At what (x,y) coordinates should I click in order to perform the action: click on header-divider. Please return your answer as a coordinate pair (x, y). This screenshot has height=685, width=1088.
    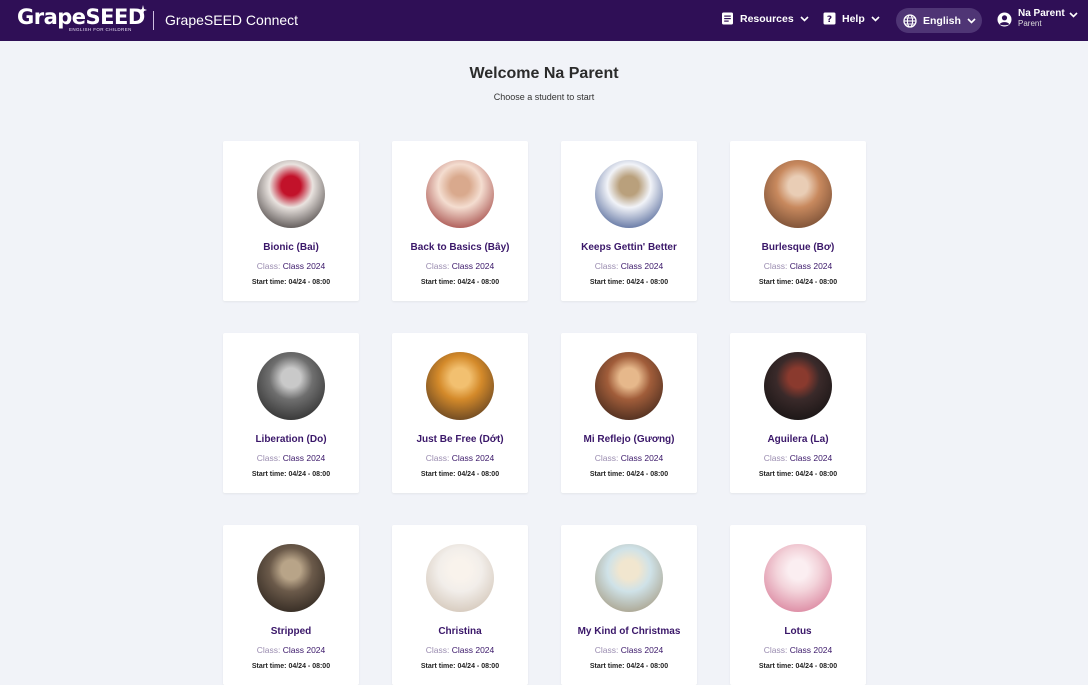
    Looking at the image, I should click on (153, 20).